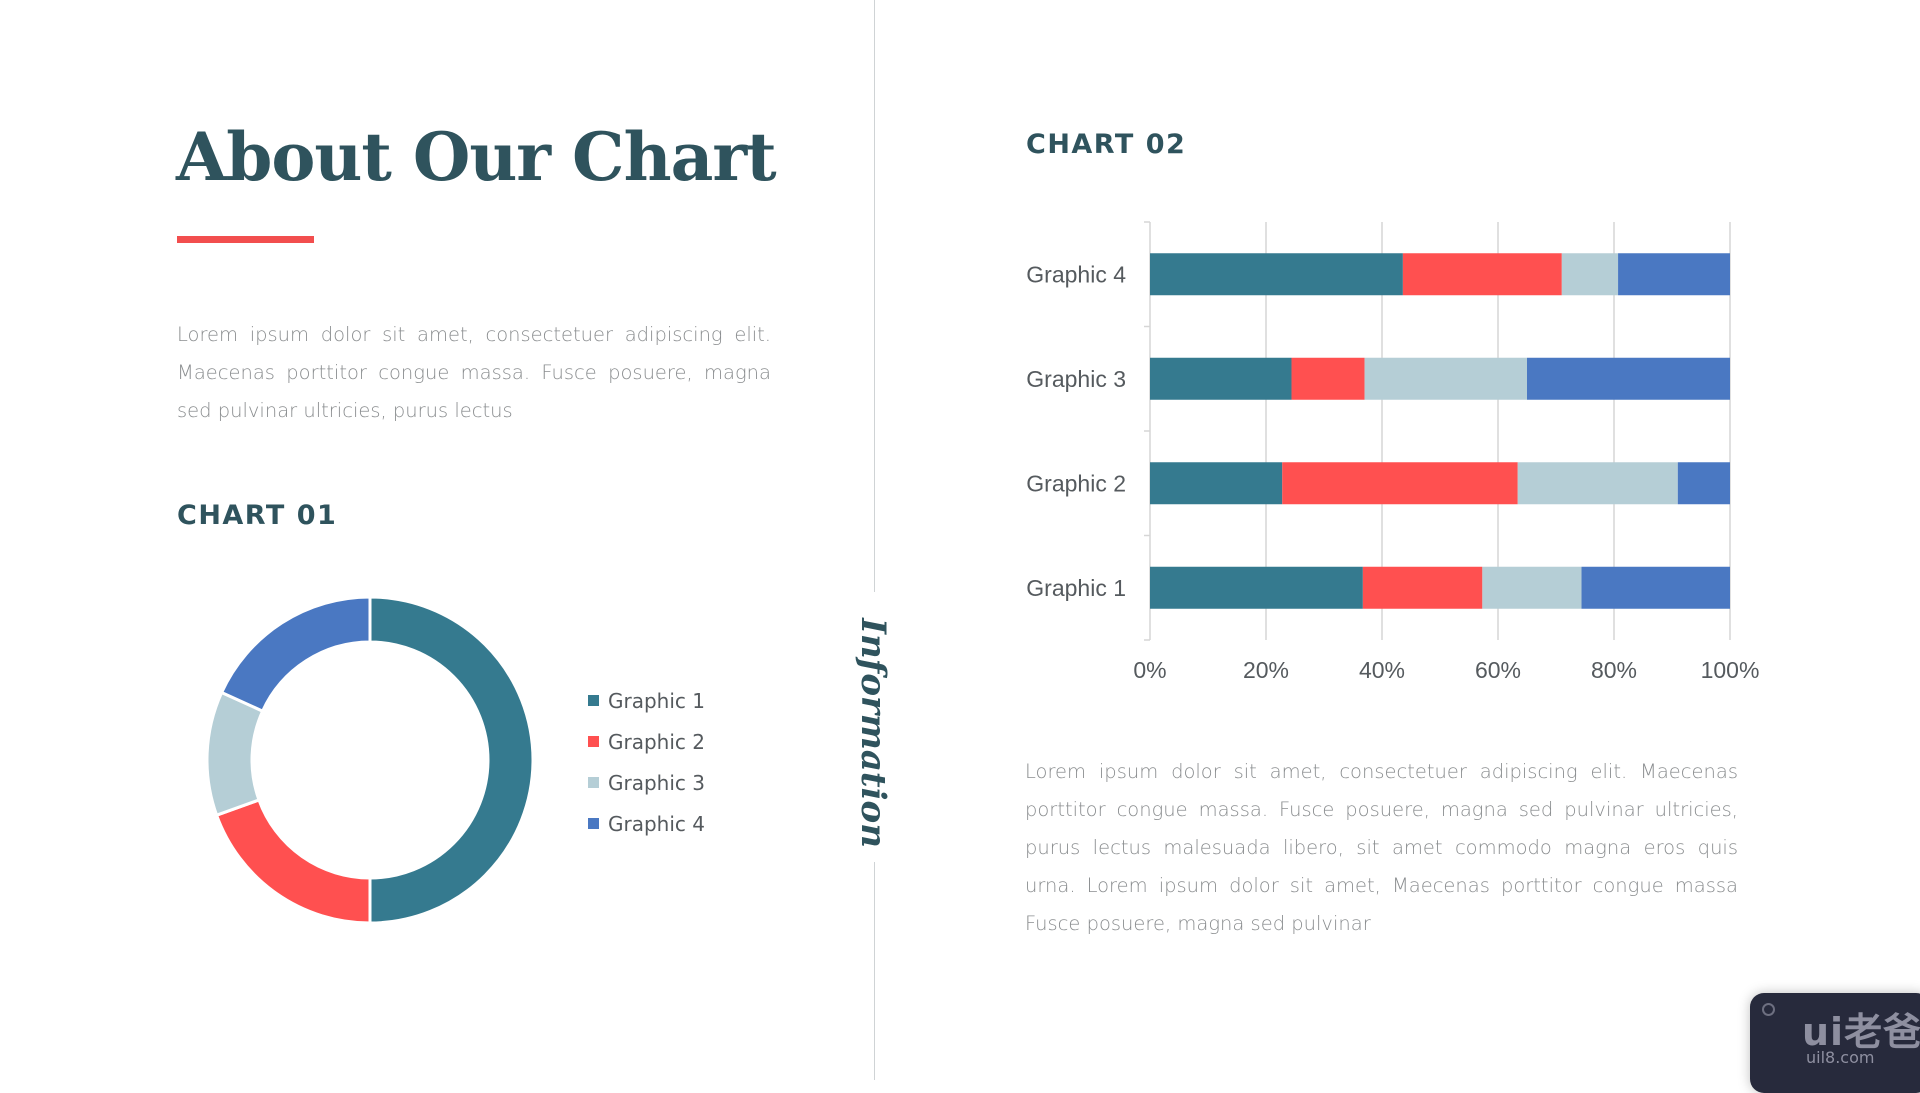 Image resolution: width=1920 pixels, height=1093 pixels. Describe the element at coordinates (656, 823) in the screenshot. I see `legend-label: Graphic 4` at that location.